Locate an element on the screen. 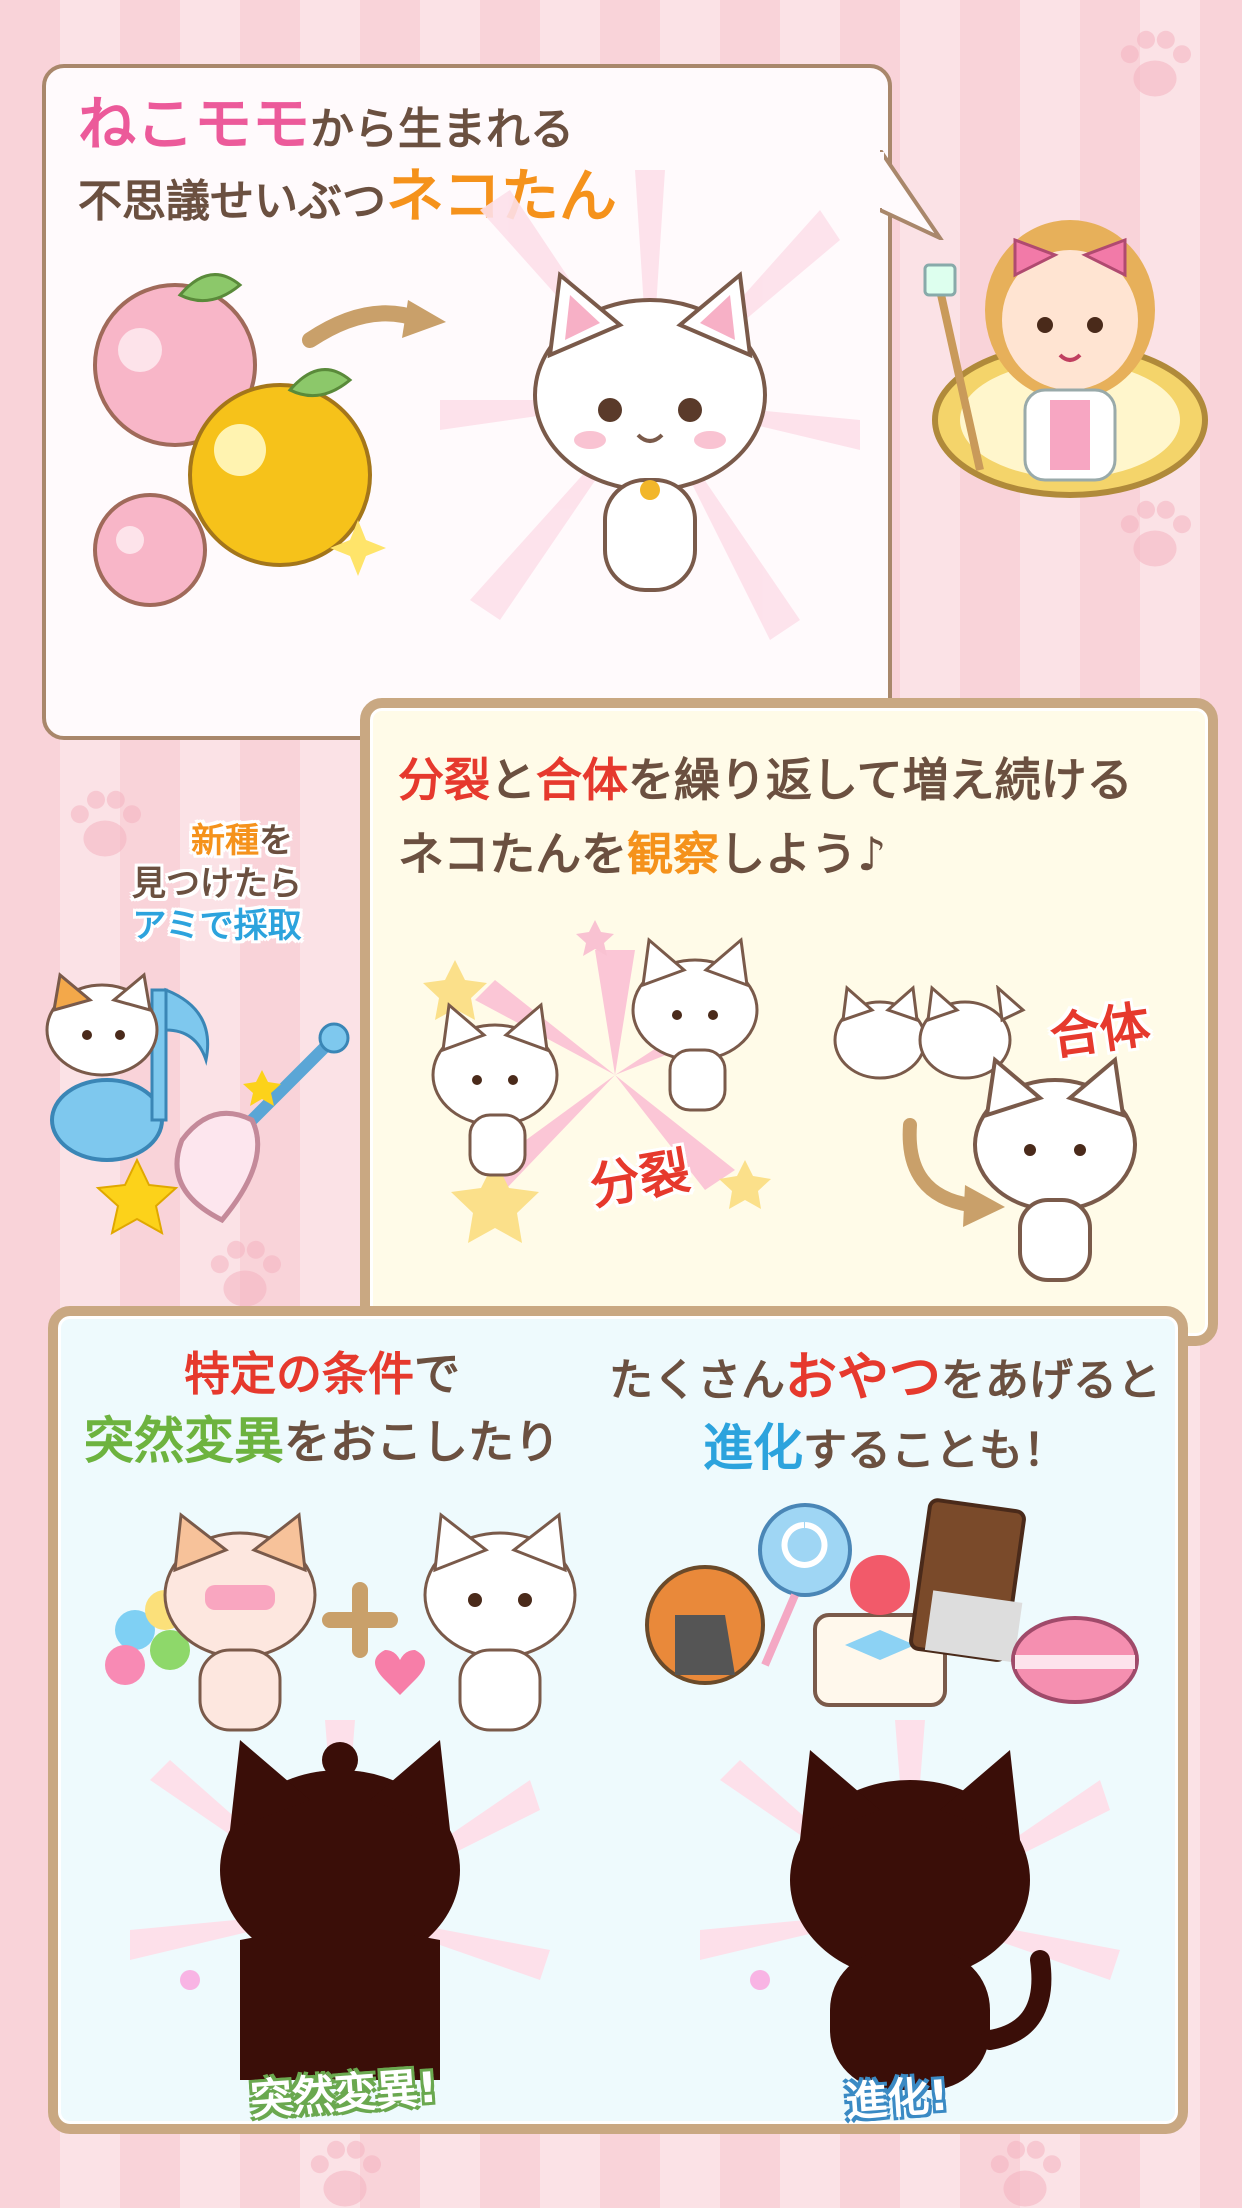  calico-cat-icon is located at coordinates (102, 1024).